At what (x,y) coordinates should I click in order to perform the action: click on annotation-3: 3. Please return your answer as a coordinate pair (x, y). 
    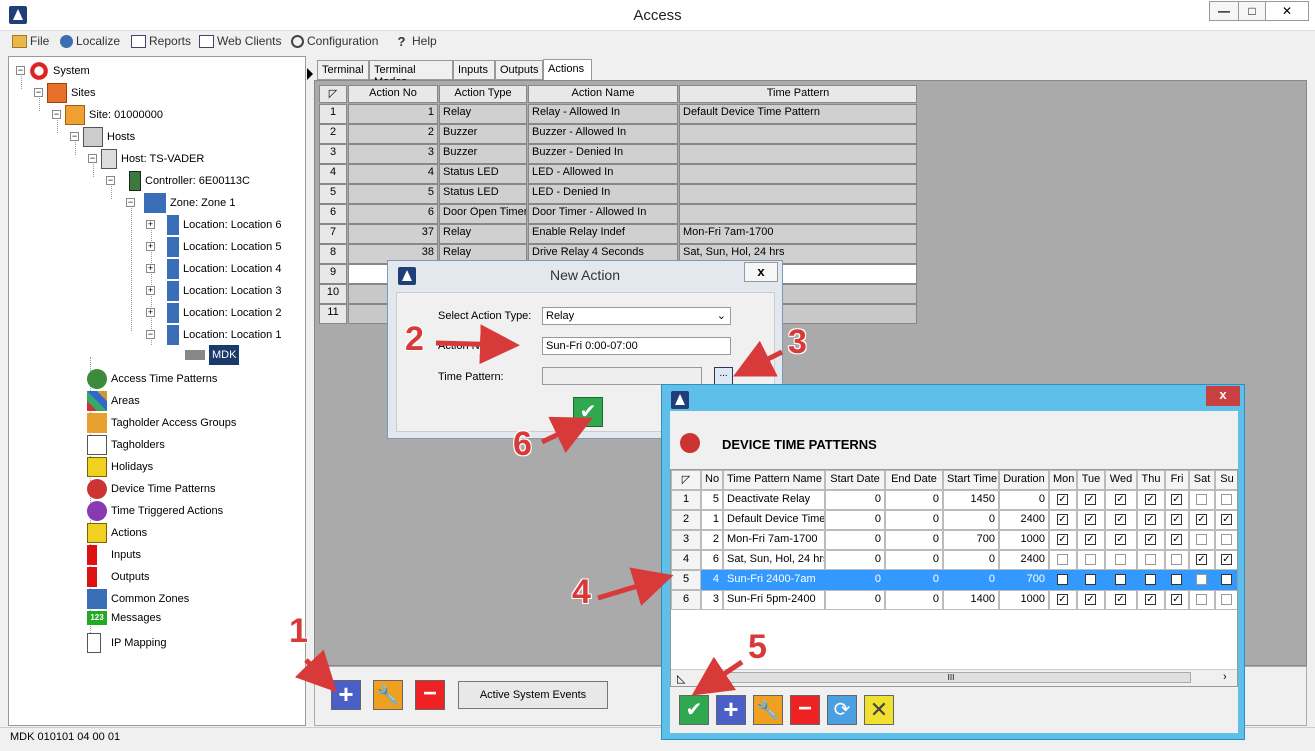
    Looking at the image, I should click on (797, 342).